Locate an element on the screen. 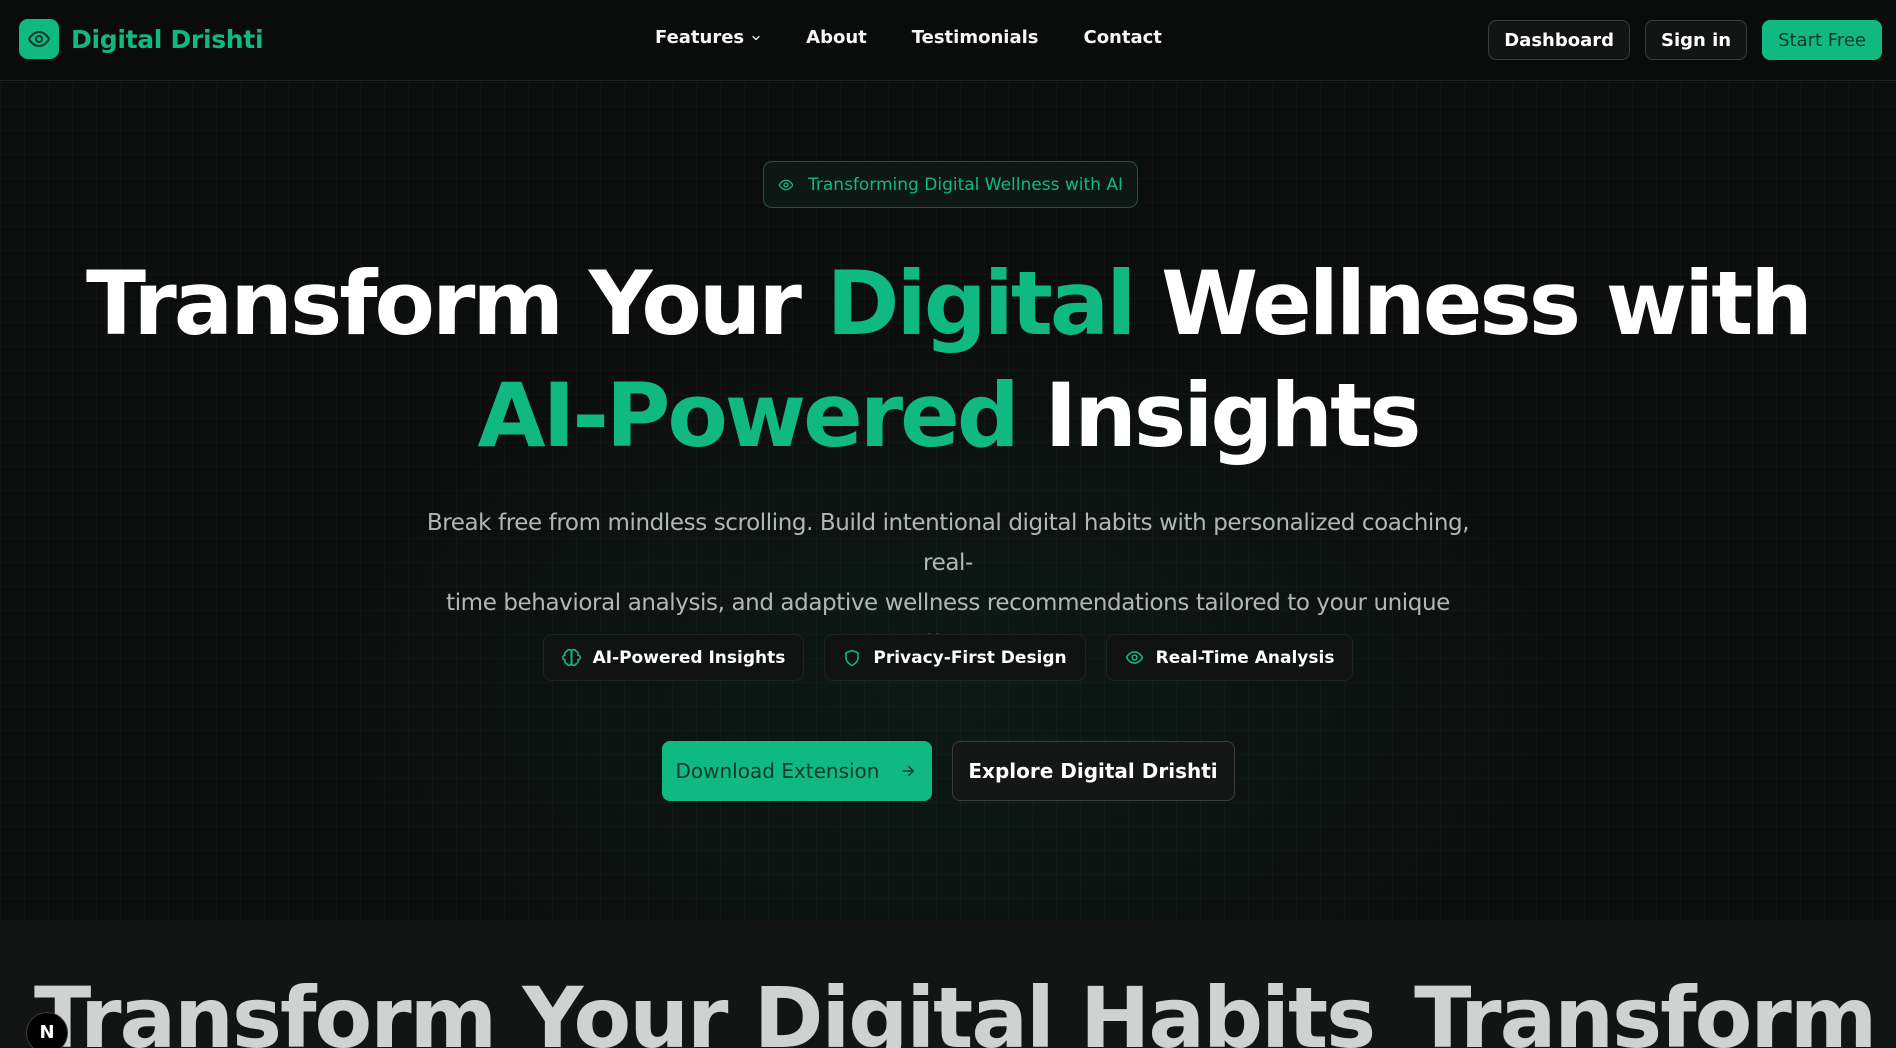 This screenshot has width=1896, height=1048. headline-part: Transform Your is located at coordinates (456, 303).